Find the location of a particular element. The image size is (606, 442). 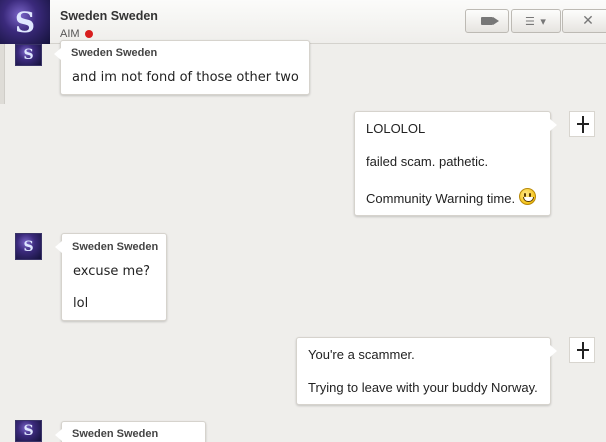

list-menu-icon: ☰ ▾ is located at coordinates (536, 21).